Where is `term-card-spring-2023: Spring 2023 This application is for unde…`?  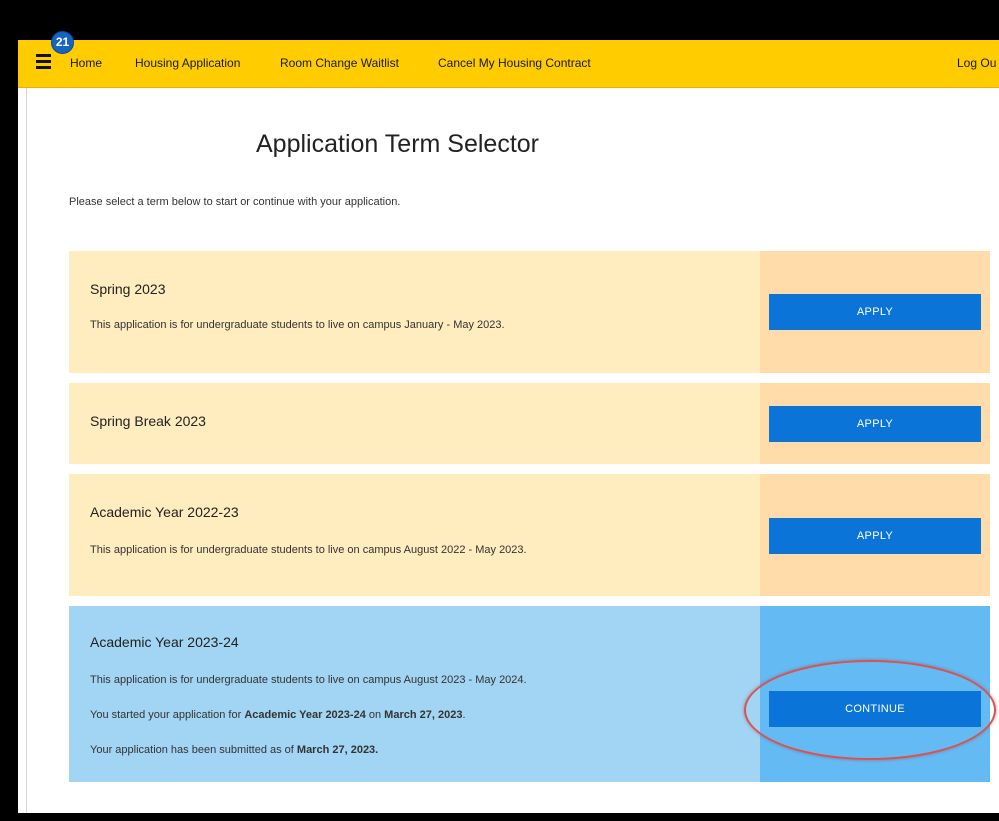
term-card-spring-2023: Spring 2023 This application is for unde… is located at coordinates (529, 312).